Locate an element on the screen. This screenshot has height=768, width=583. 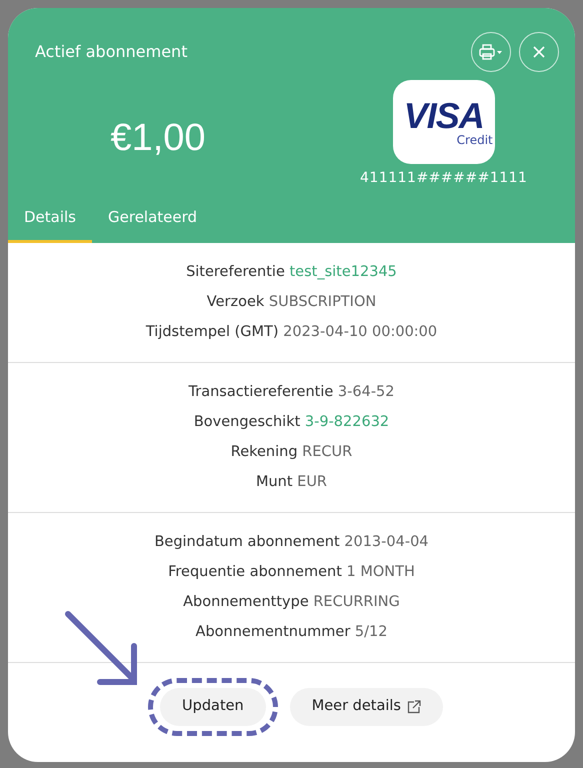
field-link: 3-9-822632 is located at coordinates (347, 422).